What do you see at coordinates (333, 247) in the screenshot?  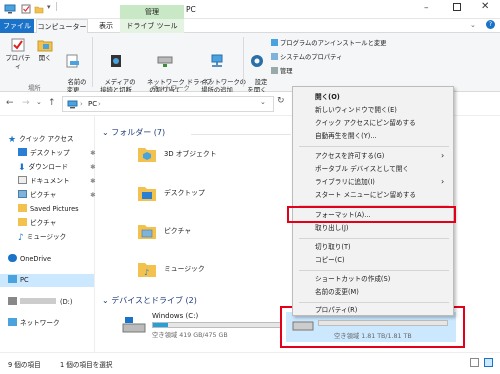 I see `menu-item-cut: 切り取り(T)` at bounding box center [333, 247].